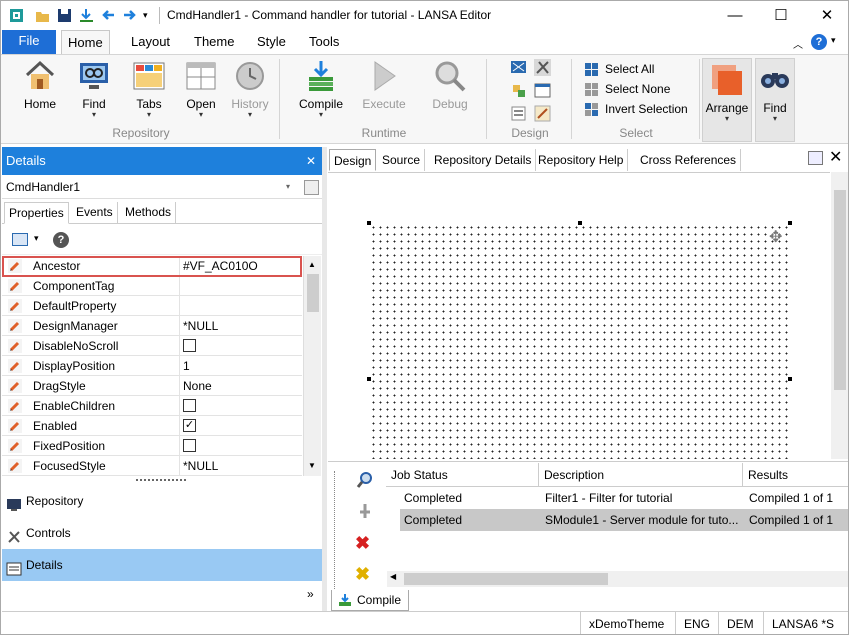 The image size is (849, 635). What do you see at coordinates (542, 67) in the screenshot?
I see `design-tool-2-icon` at bounding box center [542, 67].